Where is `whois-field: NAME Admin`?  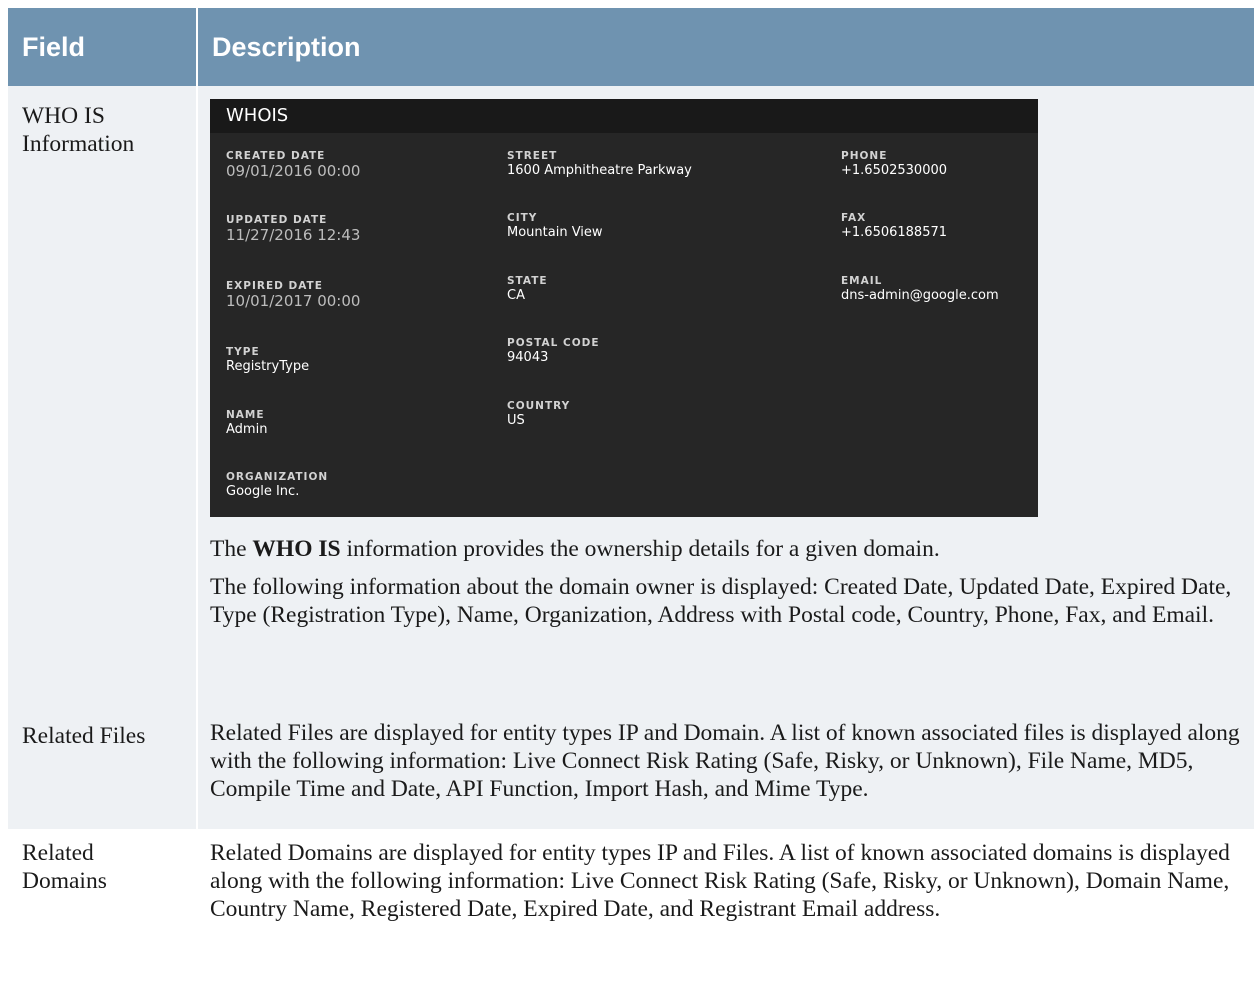
whois-field: NAME Admin is located at coordinates (246, 423).